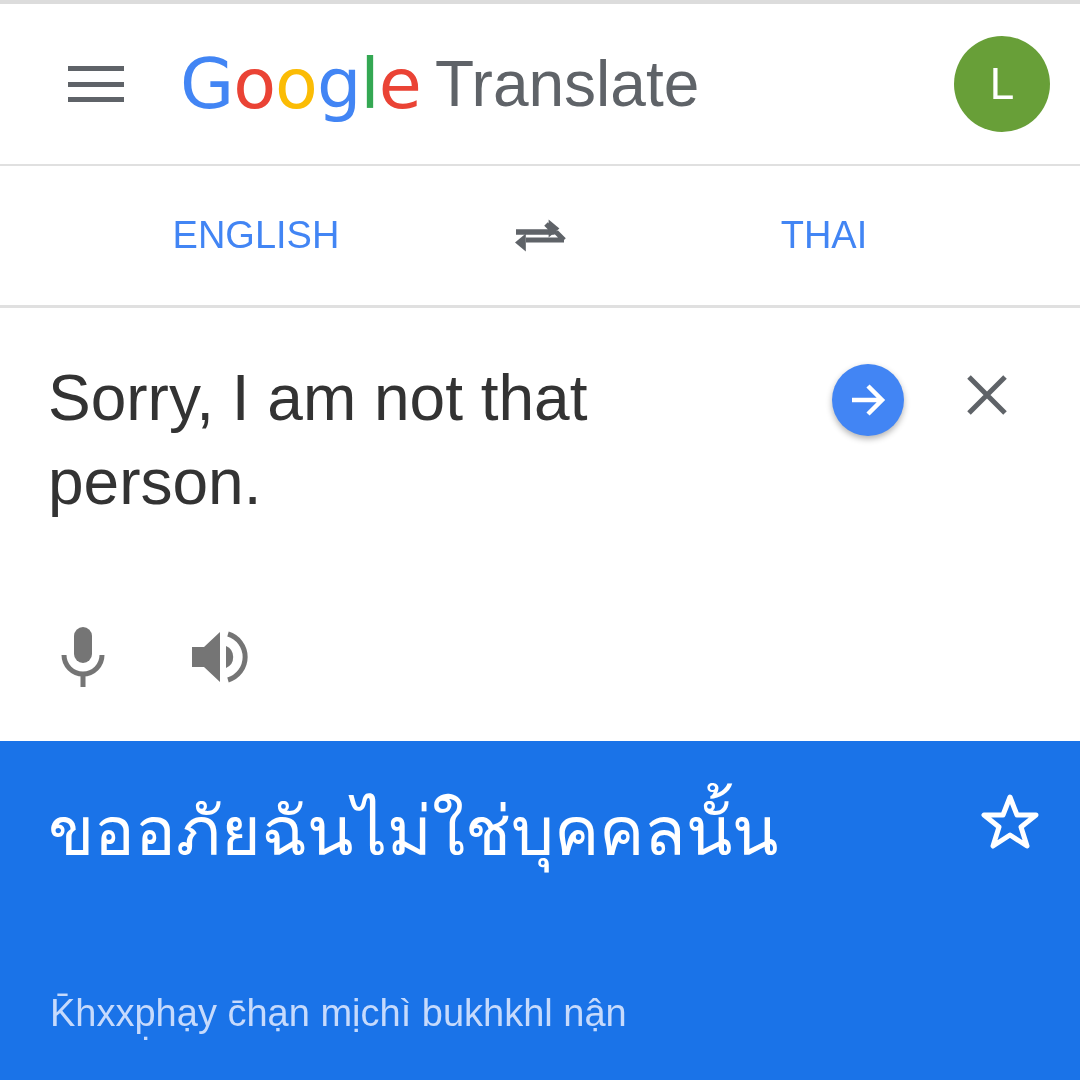 This screenshot has height=1080, width=1080. What do you see at coordinates (1010, 822) in the screenshot?
I see `star-icon` at bounding box center [1010, 822].